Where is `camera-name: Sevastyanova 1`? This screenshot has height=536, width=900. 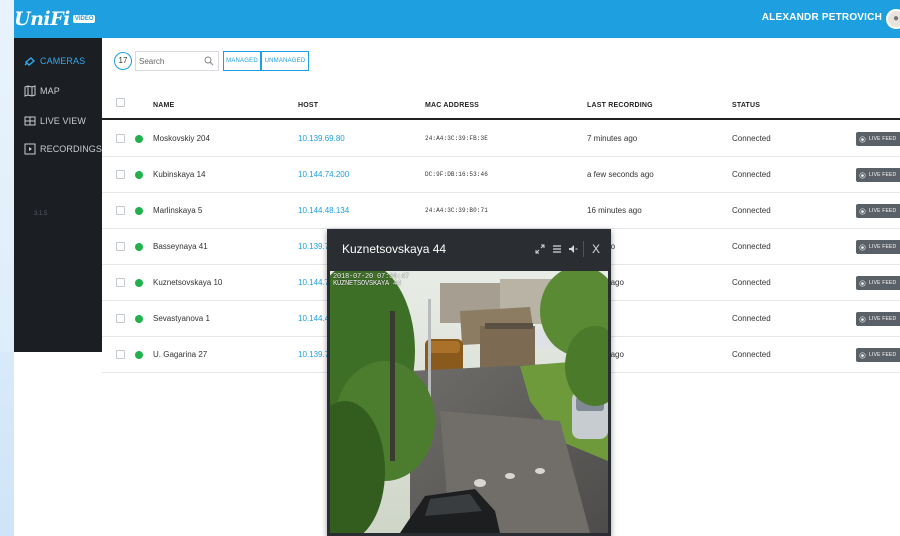 camera-name: Sevastyanova 1 is located at coordinates (181, 318).